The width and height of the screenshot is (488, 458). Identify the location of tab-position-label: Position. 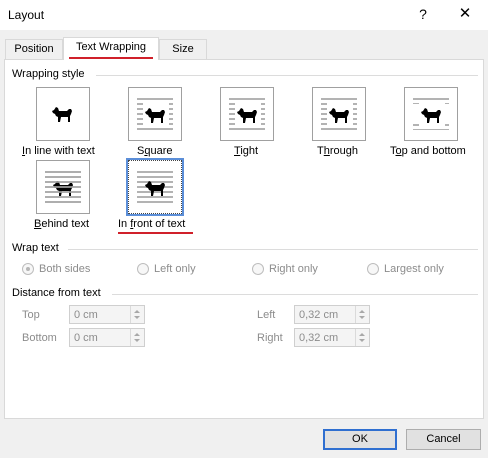
(34, 49).